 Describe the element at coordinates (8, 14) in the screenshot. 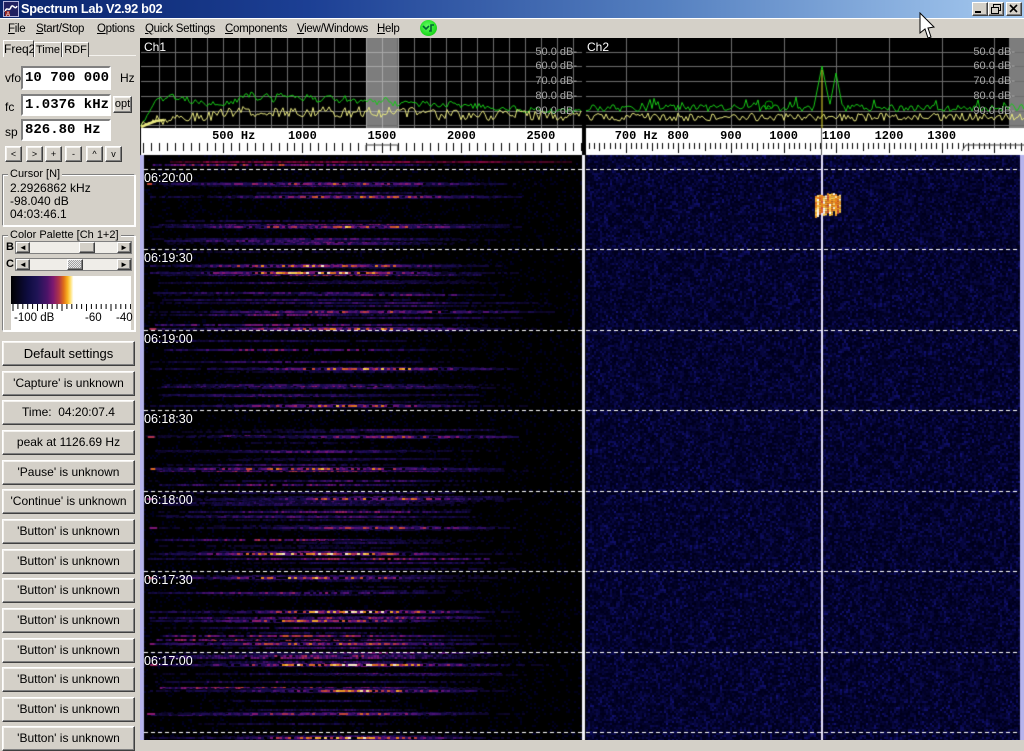

I see `svg-text: A` at that location.